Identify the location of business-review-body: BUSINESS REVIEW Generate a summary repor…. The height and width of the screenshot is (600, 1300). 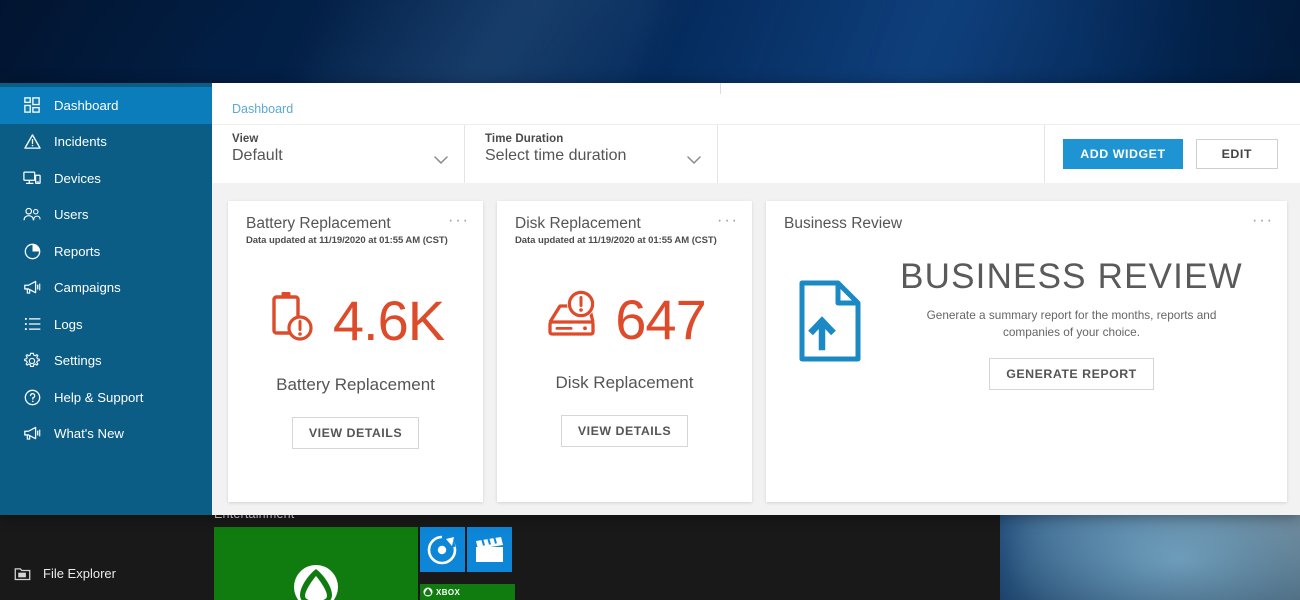
(1026, 324).